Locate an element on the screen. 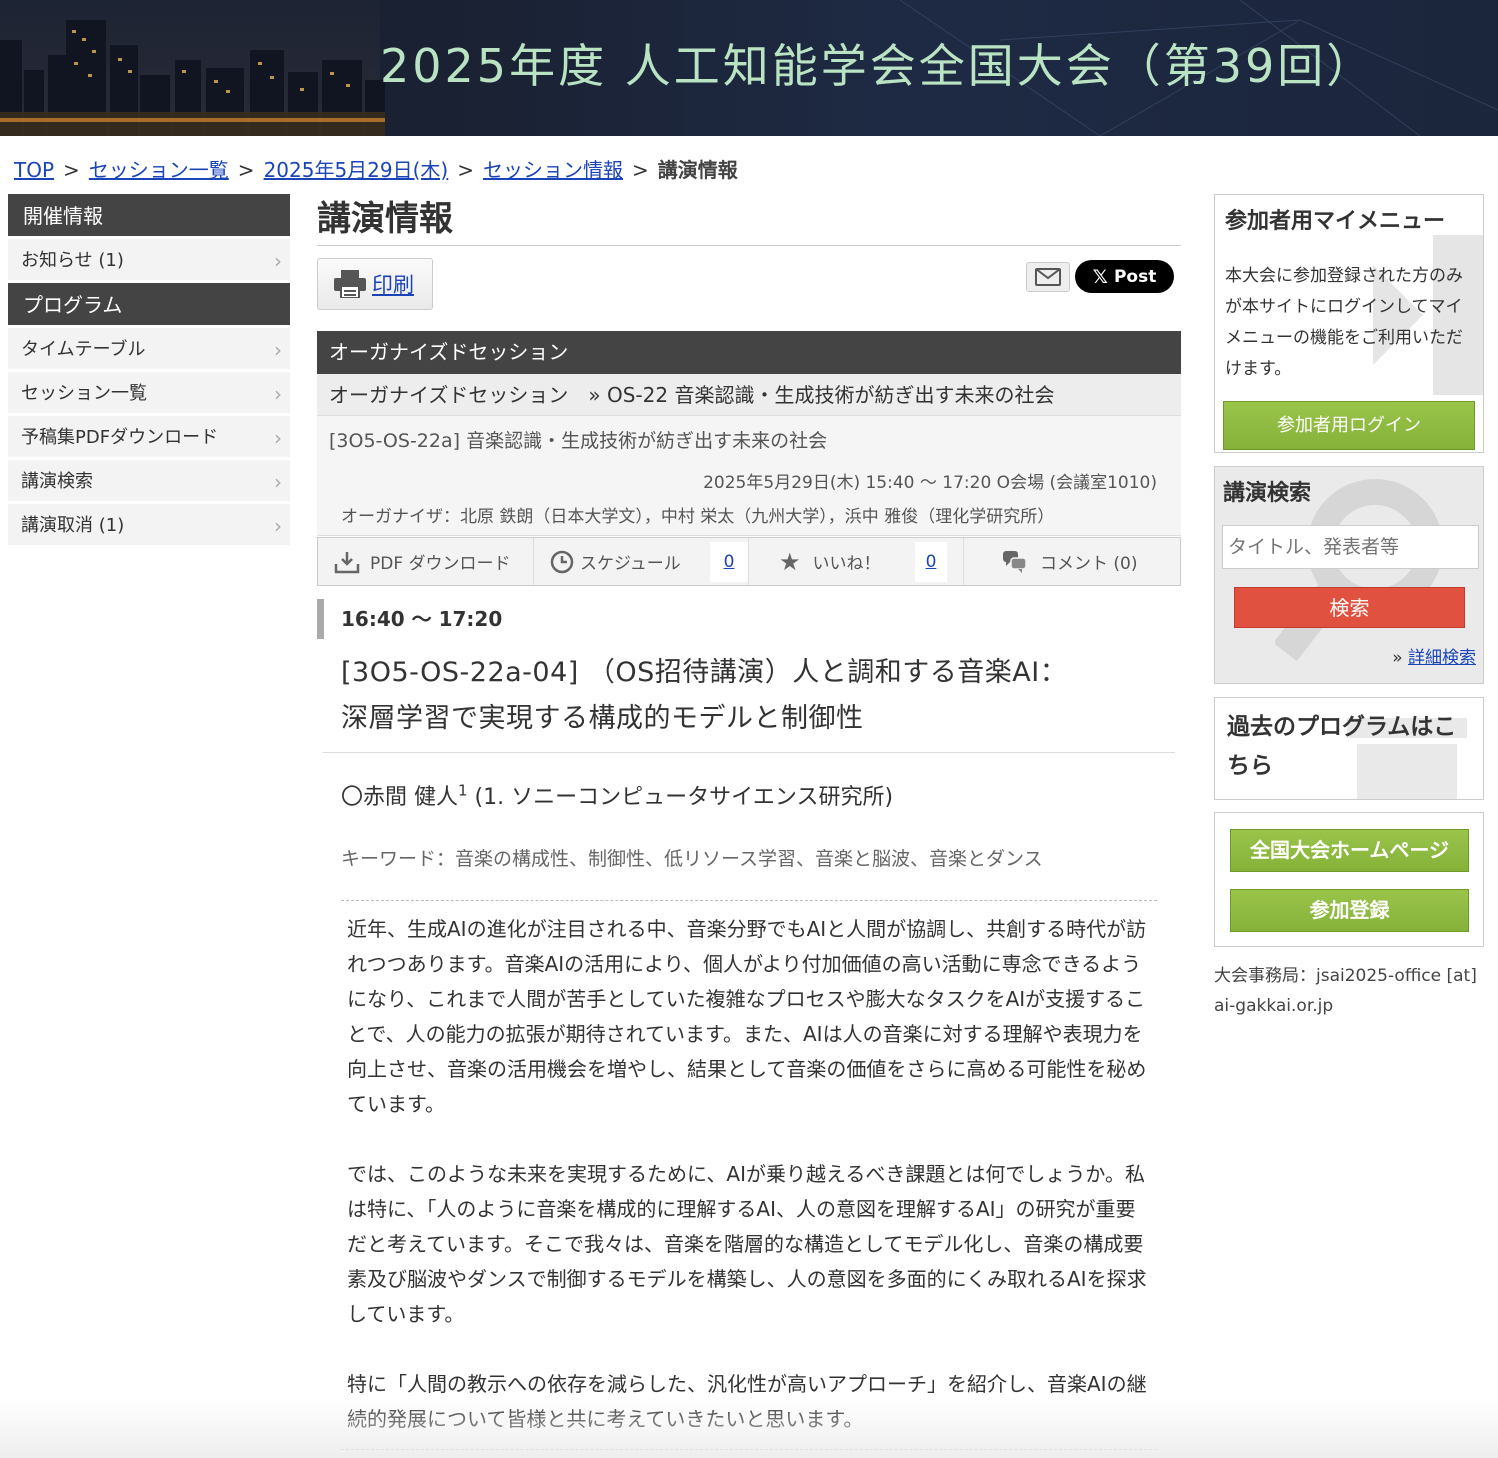 The height and width of the screenshot is (1458, 1498). nav-item-news: お知らせ (1) › is located at coordinates (149, 261).